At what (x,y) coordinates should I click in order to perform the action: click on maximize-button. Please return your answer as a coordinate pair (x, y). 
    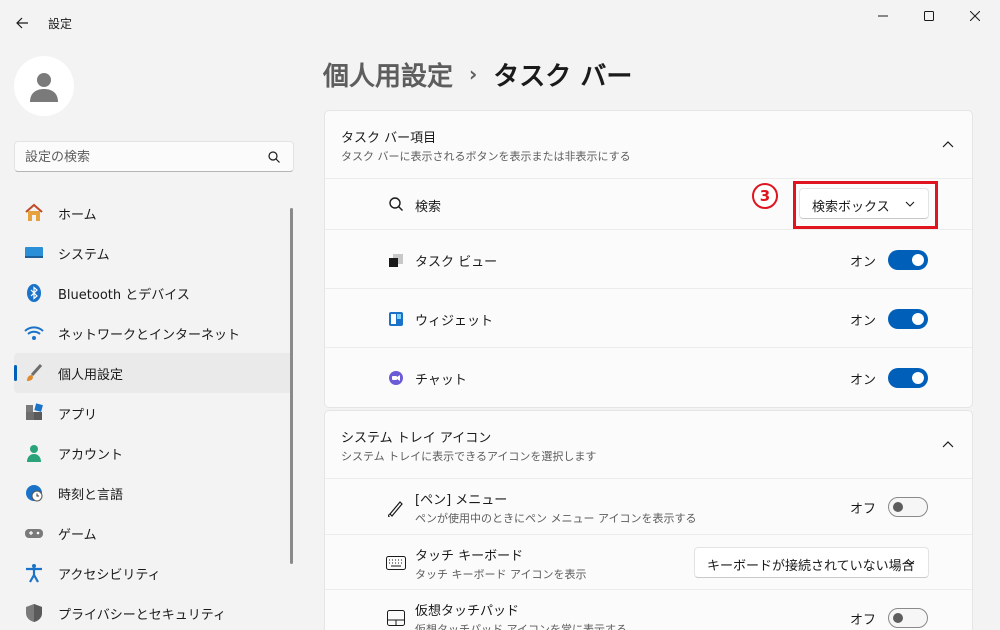
    Looking at the image, I should click on (929, 16).